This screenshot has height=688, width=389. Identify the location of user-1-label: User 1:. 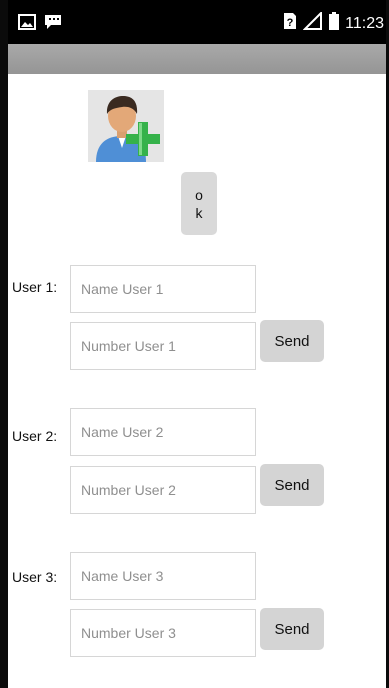
(35, 287).